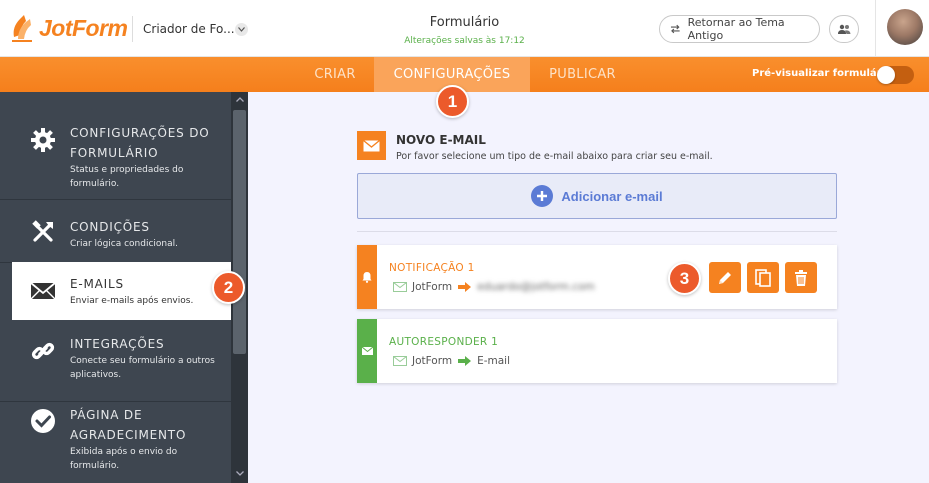 The height and width of the screenshot is (483, 929). What do you see at coordinates (822, 73) in the screenshot?
I see `preview-label: Pré-visualizar formulário` at bounding box center [822, 73].